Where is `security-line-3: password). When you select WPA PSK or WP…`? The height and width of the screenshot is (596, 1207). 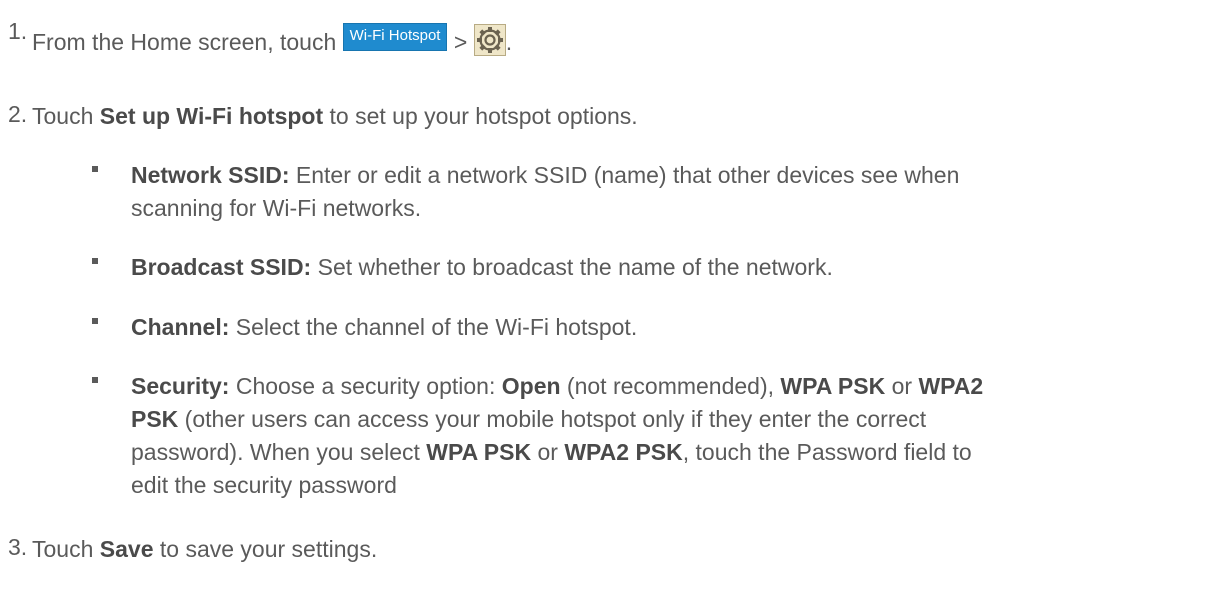
security-line-3: password). When you select WPA PSK or WP… is located at coordinates (551, 452).